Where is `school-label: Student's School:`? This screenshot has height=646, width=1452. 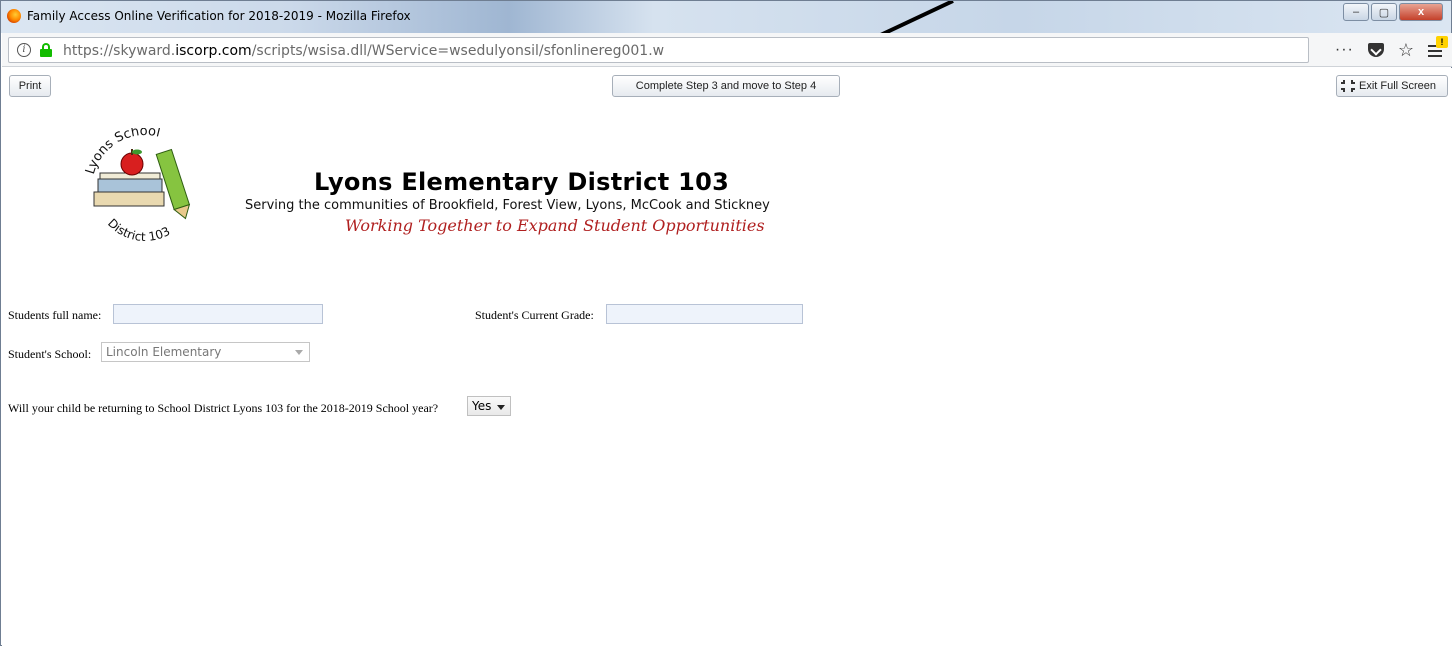
school-label: Student's School: is located at coordinates (50, 354).